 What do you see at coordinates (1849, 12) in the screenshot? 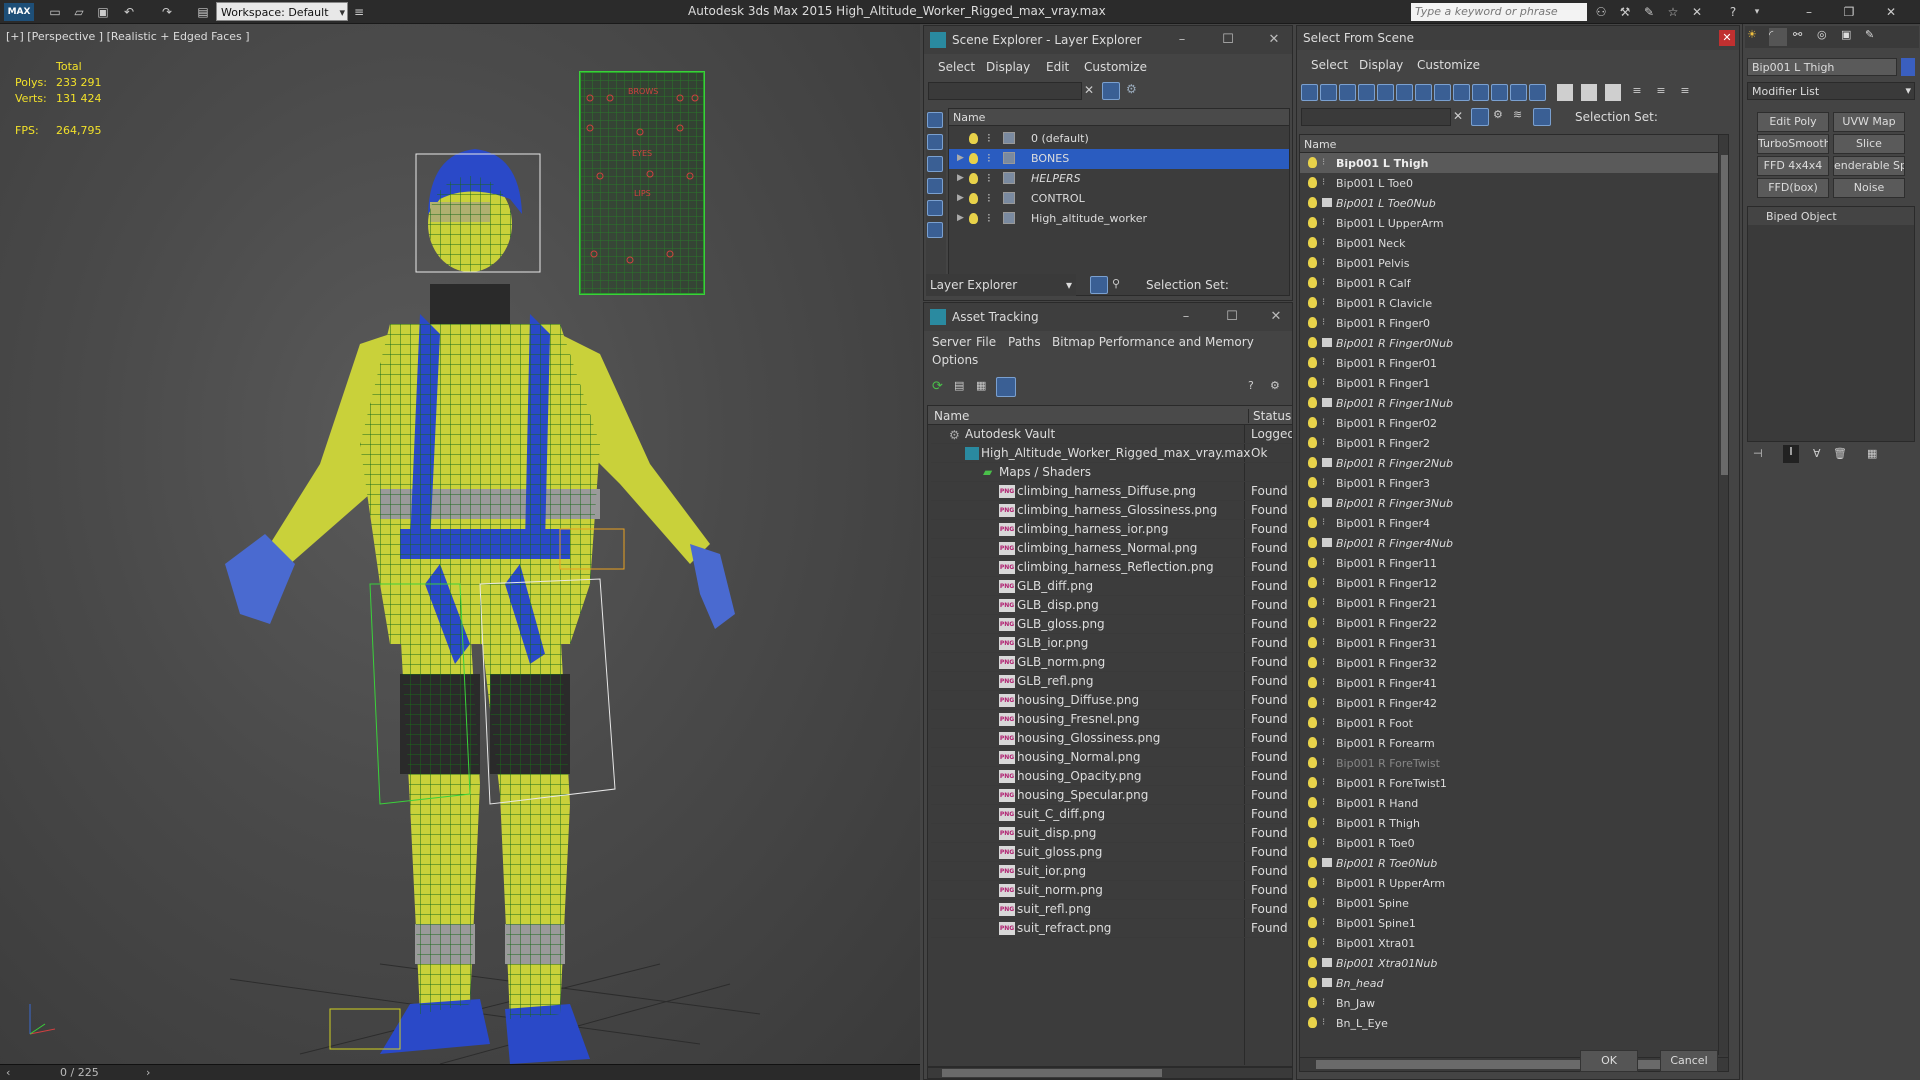
I see `restore-icon: ❐` at bounding box center [1849, 12].